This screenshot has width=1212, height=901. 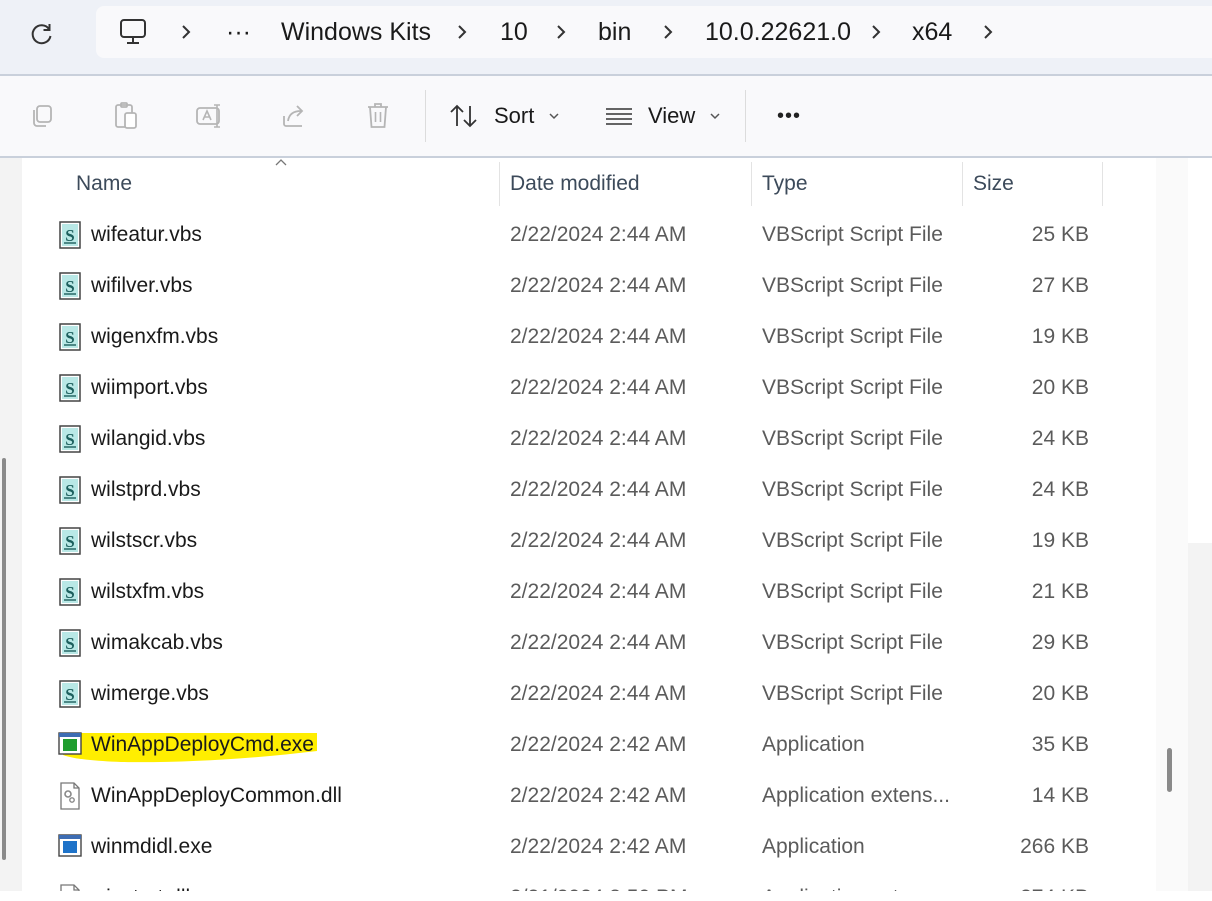 I want to click on more-options-button: •••, so click(x=789, y=116).